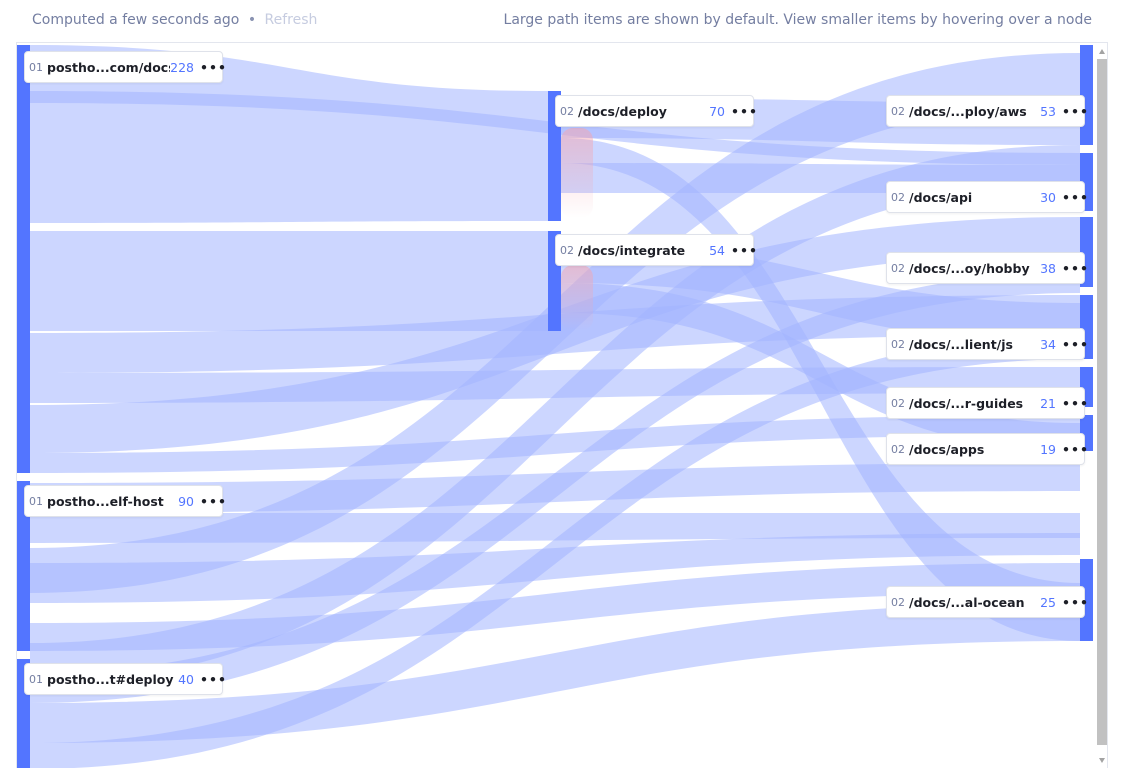 The height and width of the screenshot is (780, 1128). I want to click on path-node-digital-ocean: 02 /docs/...al-ocean 25 •••, so click(987, 602).